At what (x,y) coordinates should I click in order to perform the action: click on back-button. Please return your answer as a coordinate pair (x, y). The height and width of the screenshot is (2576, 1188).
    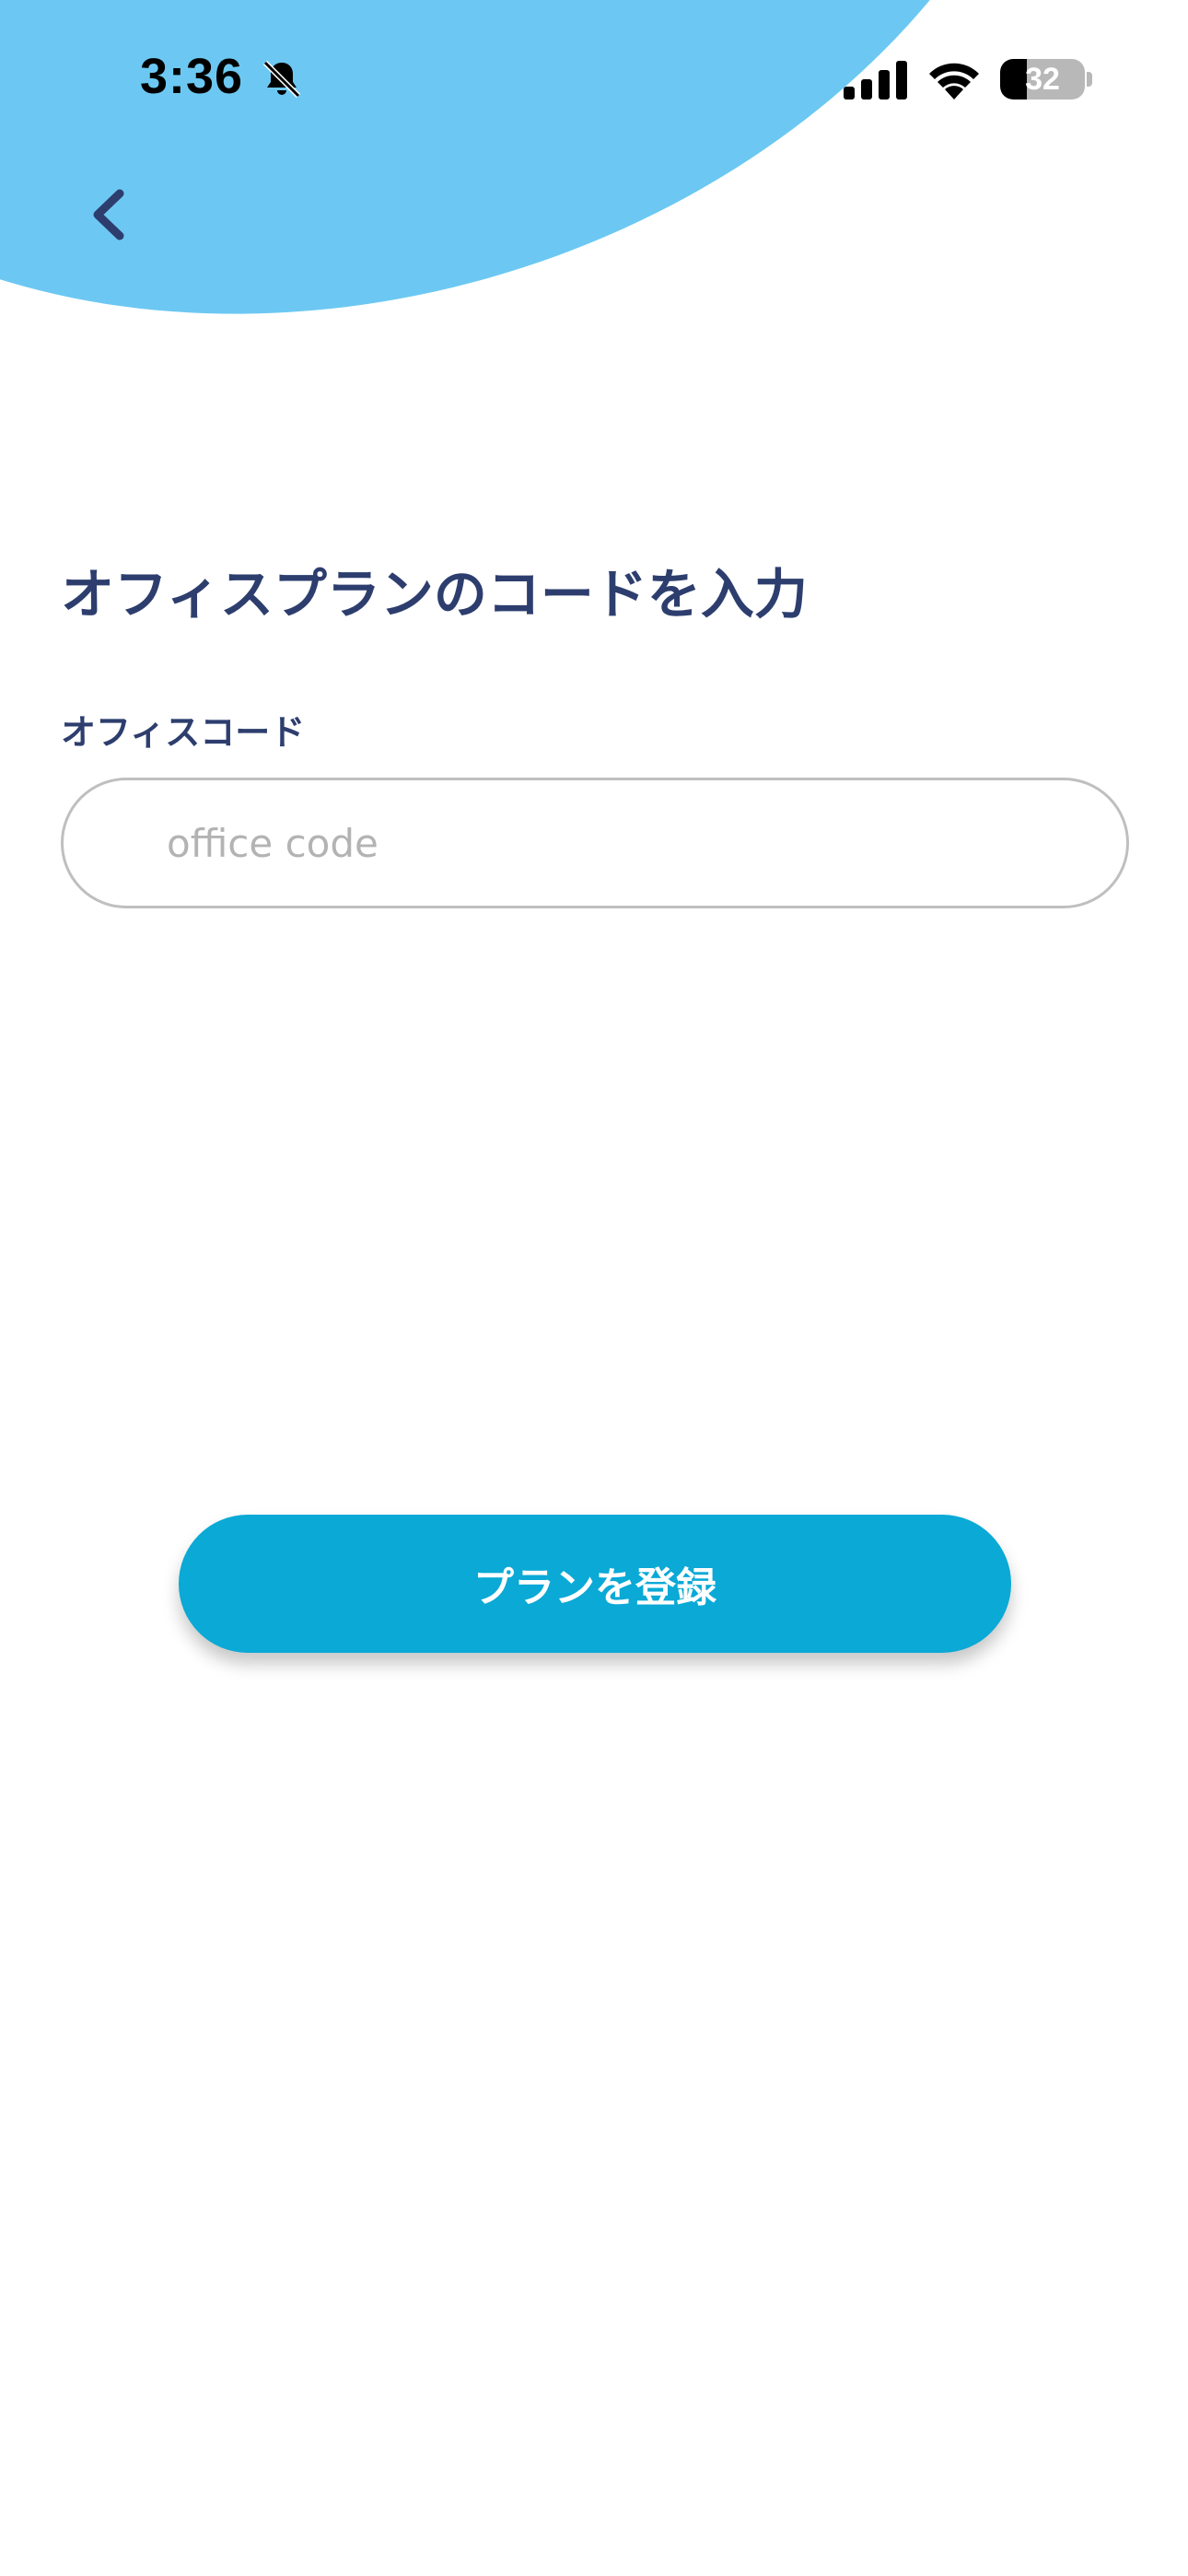
    Looking at the image, I should click on (109, 214).